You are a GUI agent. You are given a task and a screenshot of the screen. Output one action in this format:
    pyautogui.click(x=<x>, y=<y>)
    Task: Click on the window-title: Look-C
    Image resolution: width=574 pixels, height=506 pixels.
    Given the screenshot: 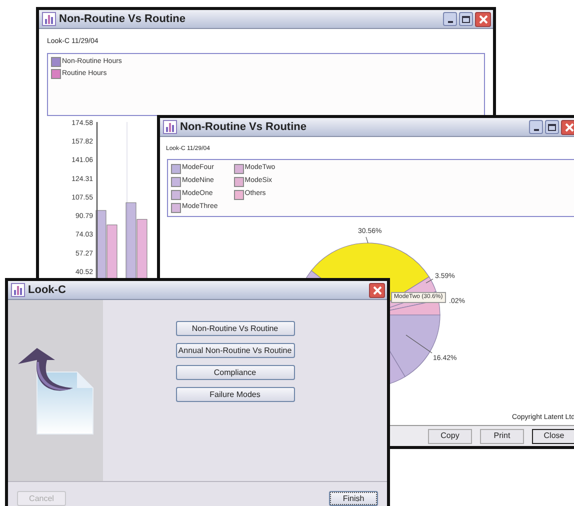 What is the action you would take?
    pyautogui.click(x=47, y=290)
    